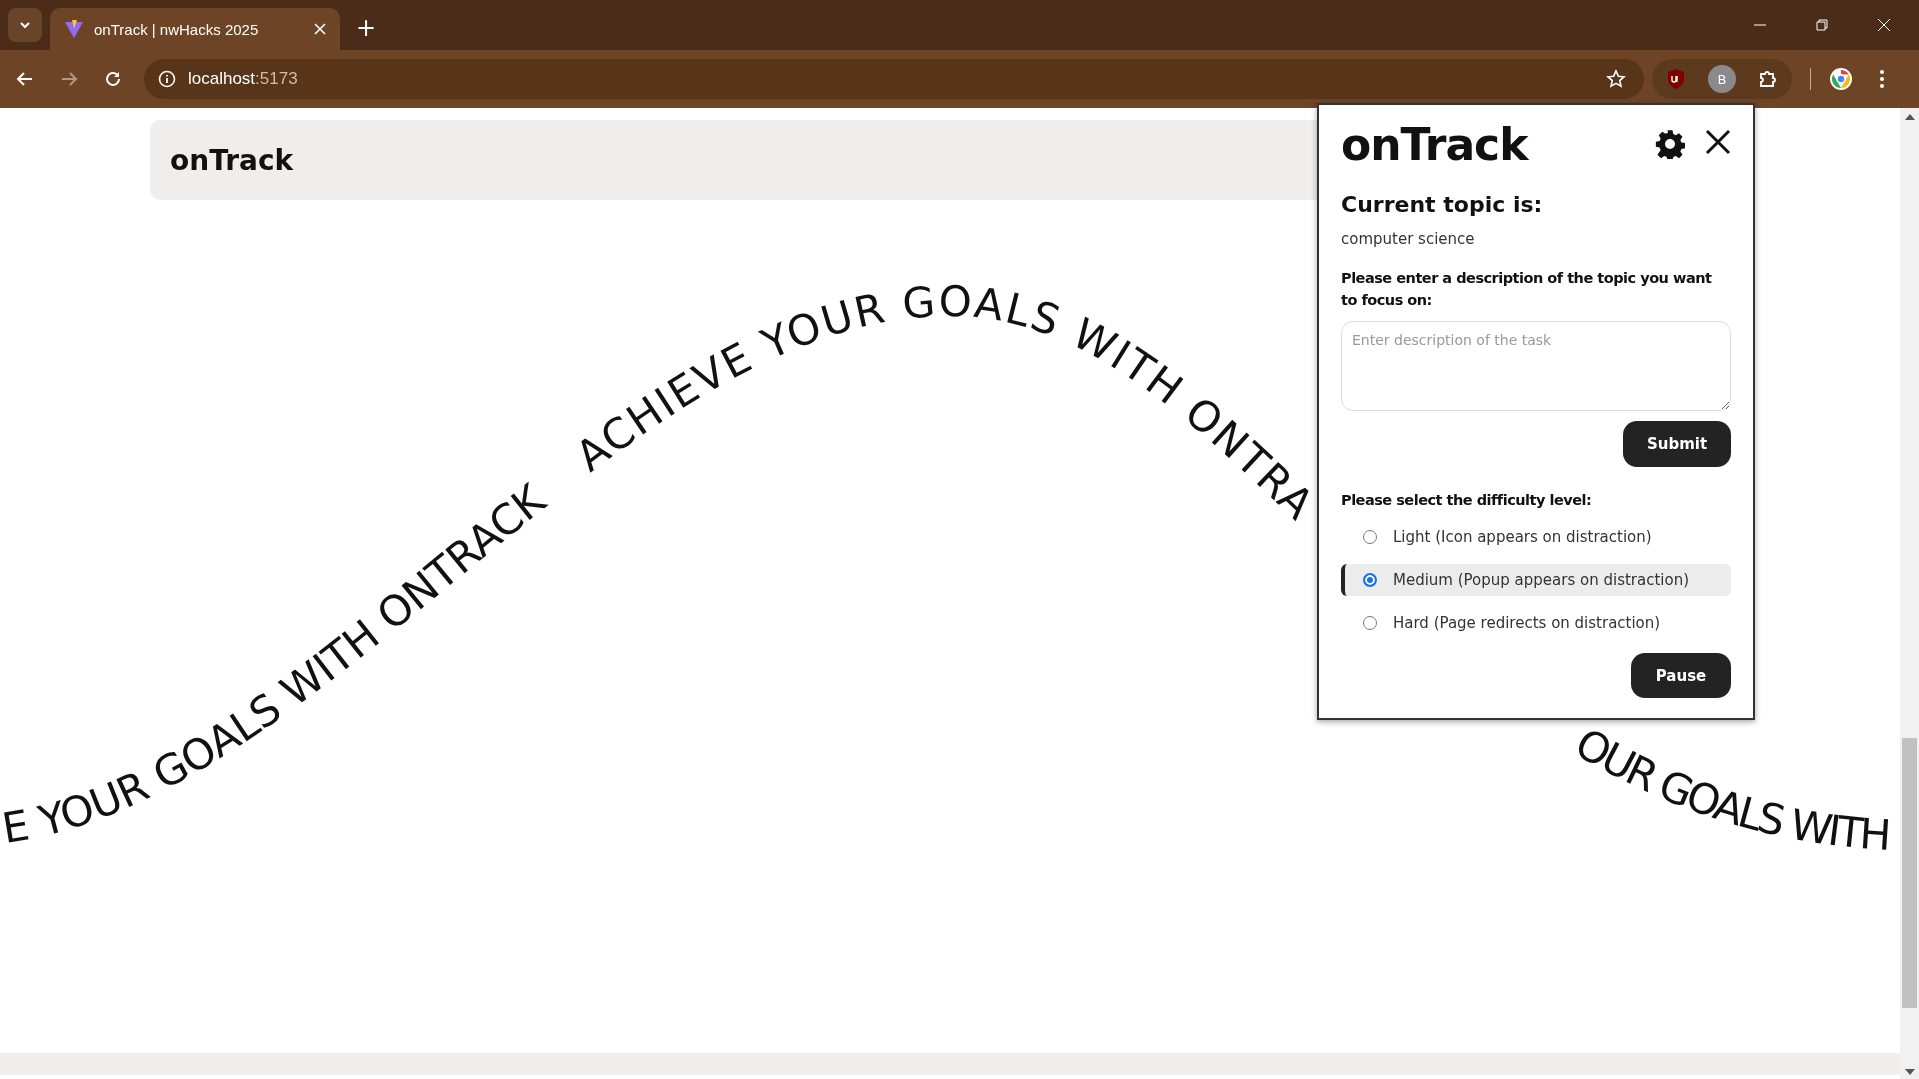 This screenshot has height=1079, width=1919. Describe the element at coordinates (25, 79) in the screenshot. I see `back-icon` at that location.